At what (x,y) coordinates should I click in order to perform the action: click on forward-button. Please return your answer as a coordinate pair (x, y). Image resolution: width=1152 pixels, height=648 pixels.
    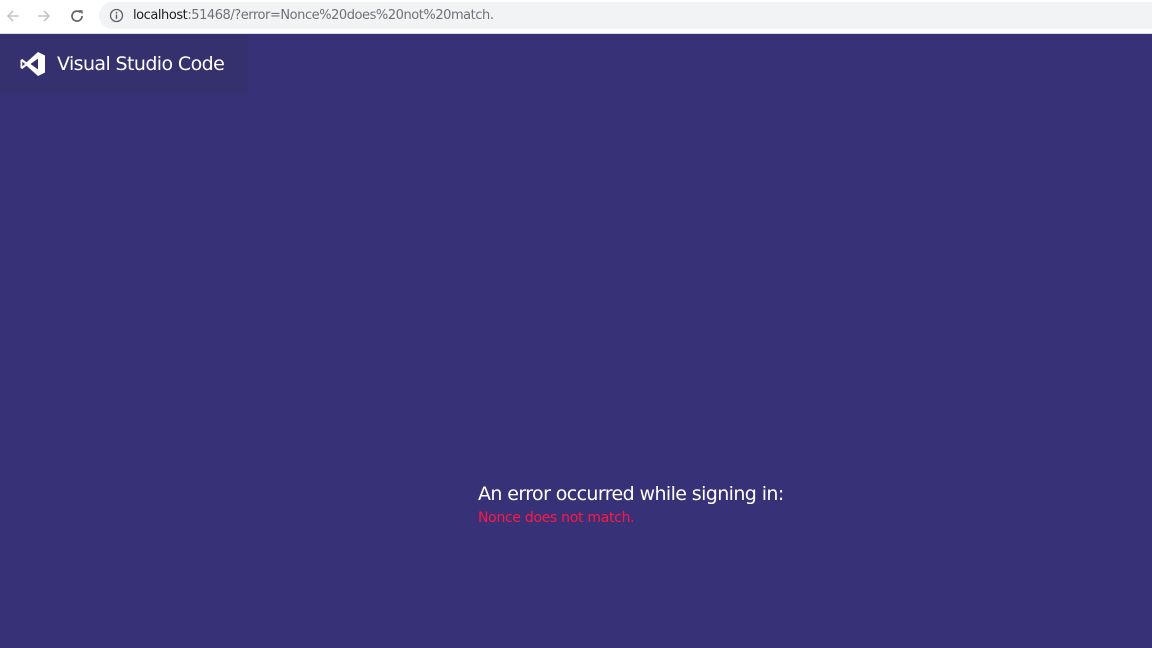
    Looking at the image, I should click on (44, 16).